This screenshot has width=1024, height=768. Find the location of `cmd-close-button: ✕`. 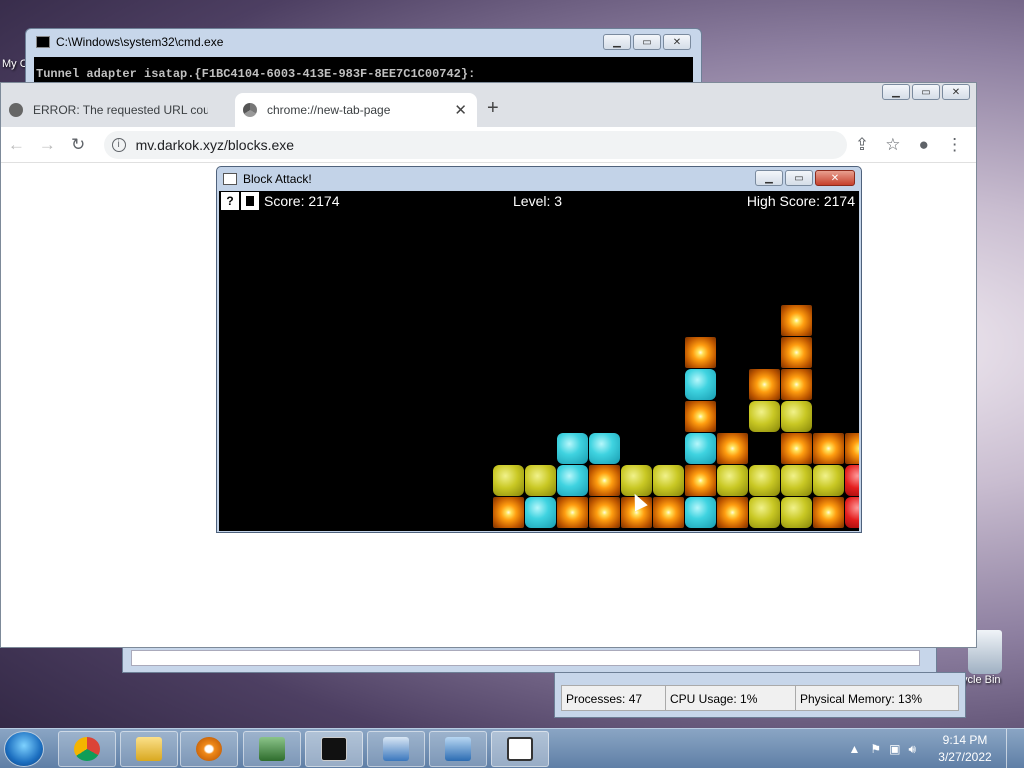

cmd-close-button: ✕ is located at coordinates (677, 42).